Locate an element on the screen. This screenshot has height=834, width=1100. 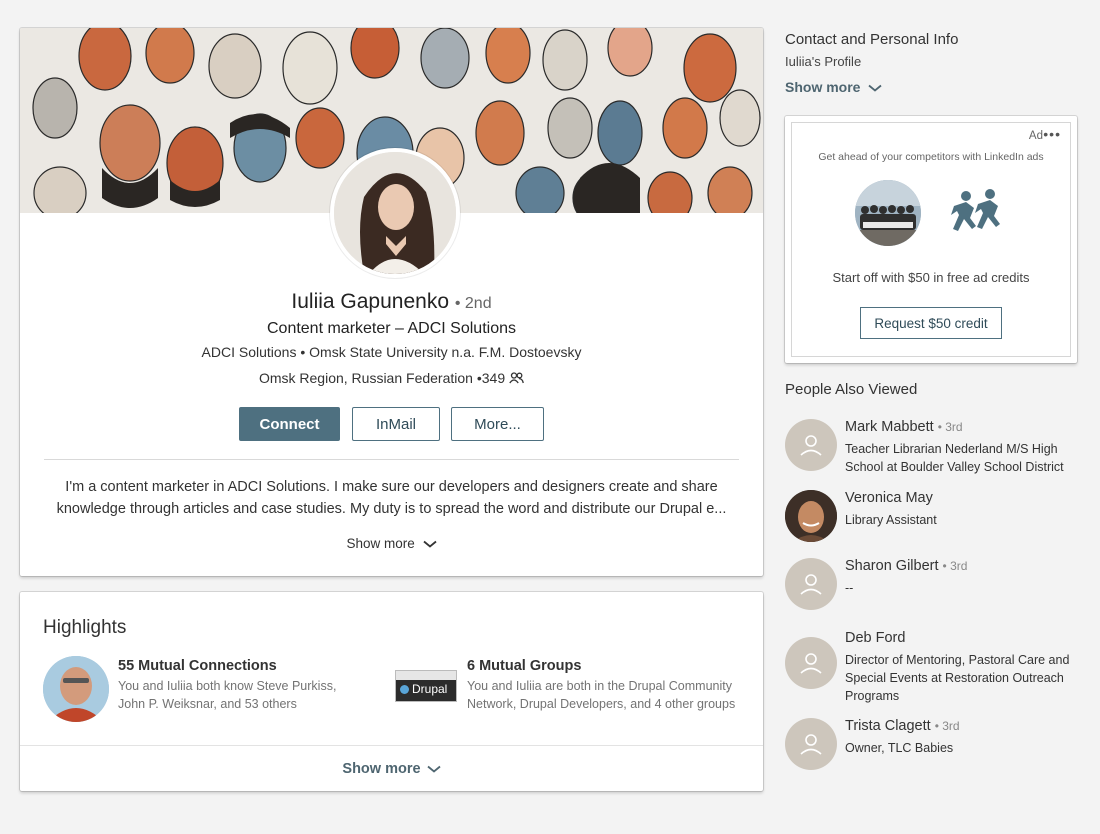
profile-name-row: Iuliia Gapunenko • 2nd is located at coordinates (391, 302).